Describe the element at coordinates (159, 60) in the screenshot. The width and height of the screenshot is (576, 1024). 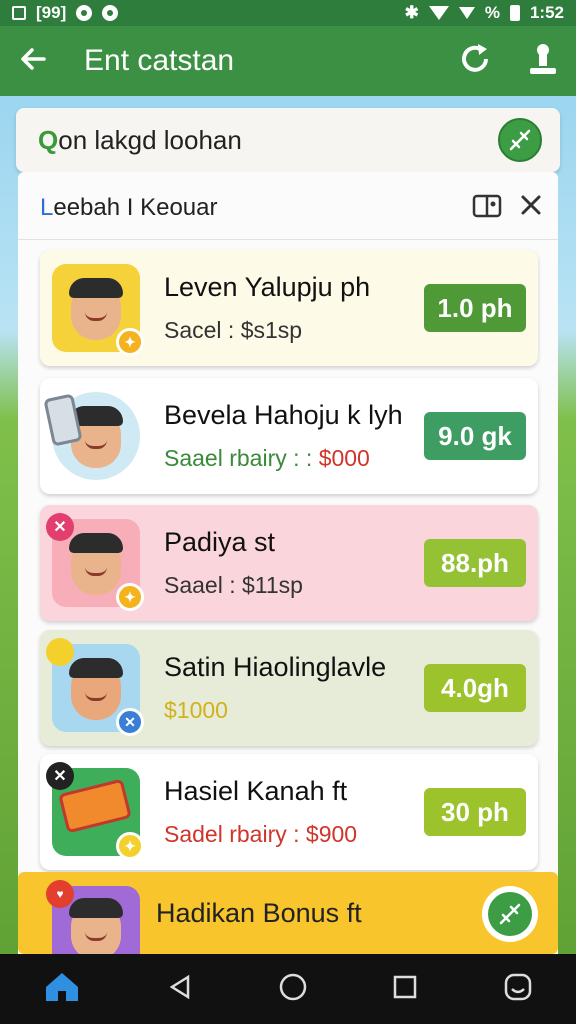
I see `page-title: Ent catstan` at that location.